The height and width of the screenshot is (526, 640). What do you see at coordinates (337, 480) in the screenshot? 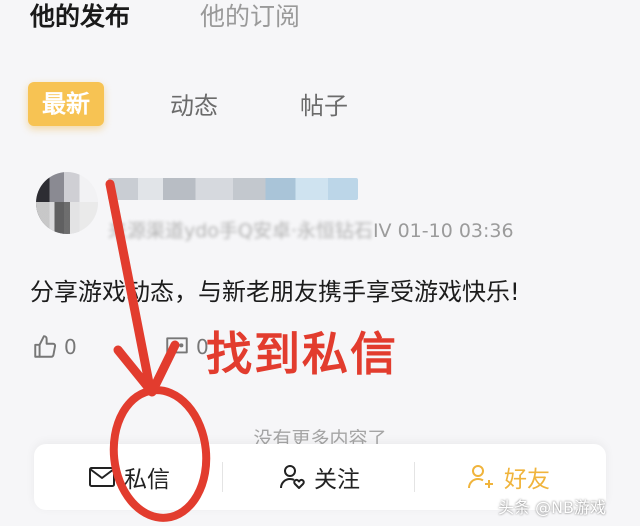
I see `follow-label: 关注` at bounding box center [337, 480].